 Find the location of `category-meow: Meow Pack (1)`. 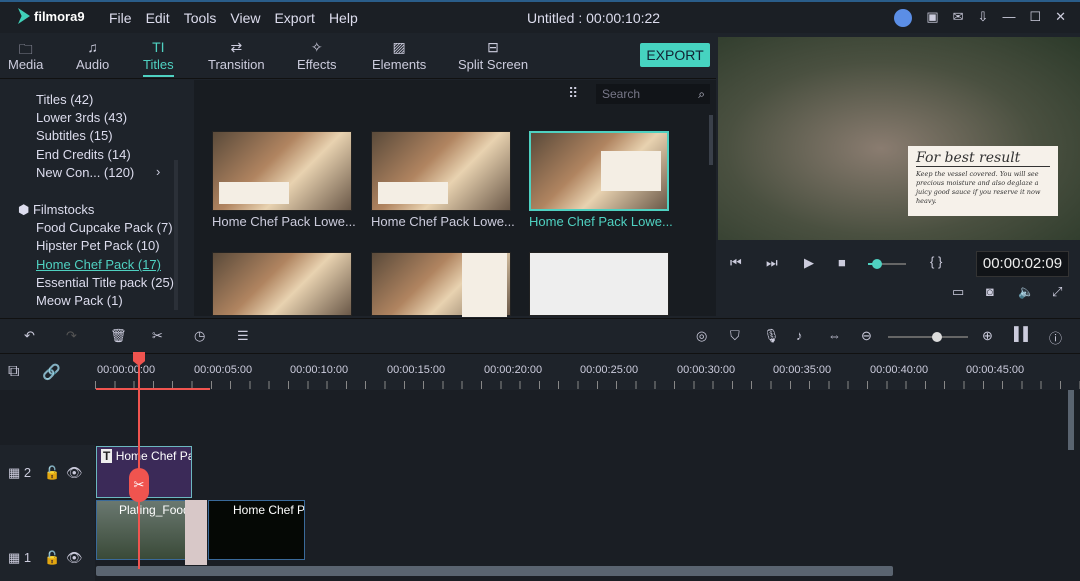

category-meow: Meow Pack (1) is located at coordinates (79, 300).